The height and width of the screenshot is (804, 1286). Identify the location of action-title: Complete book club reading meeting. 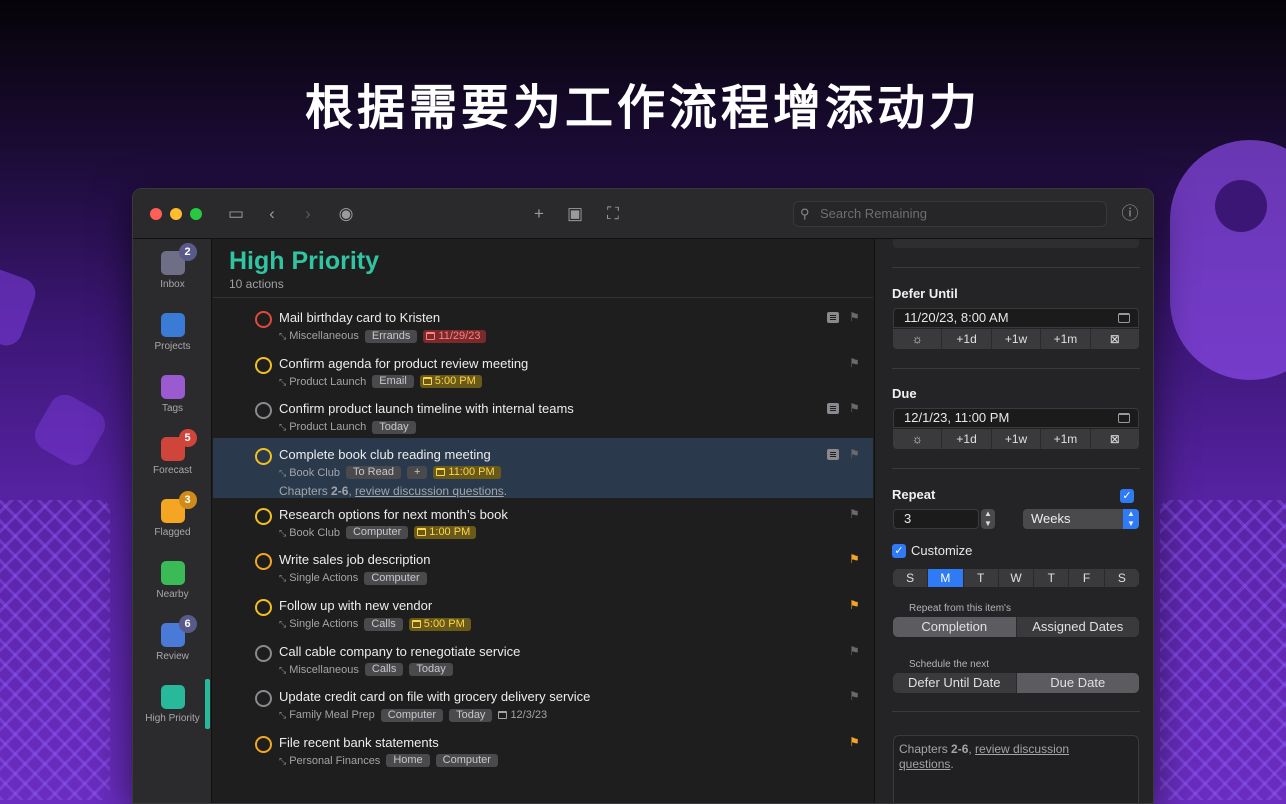
(385, 454).